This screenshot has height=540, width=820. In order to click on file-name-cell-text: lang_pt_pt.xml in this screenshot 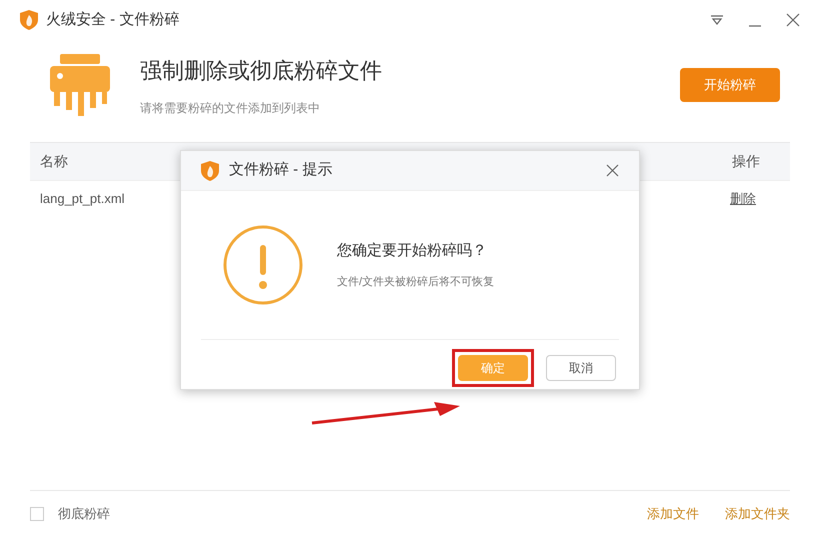, I will do `click(82, 199)`.